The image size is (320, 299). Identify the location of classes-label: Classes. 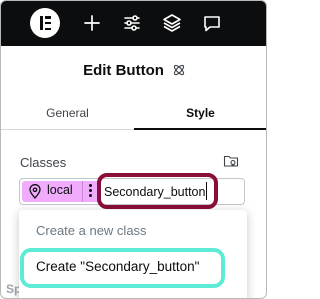
(43, 162).